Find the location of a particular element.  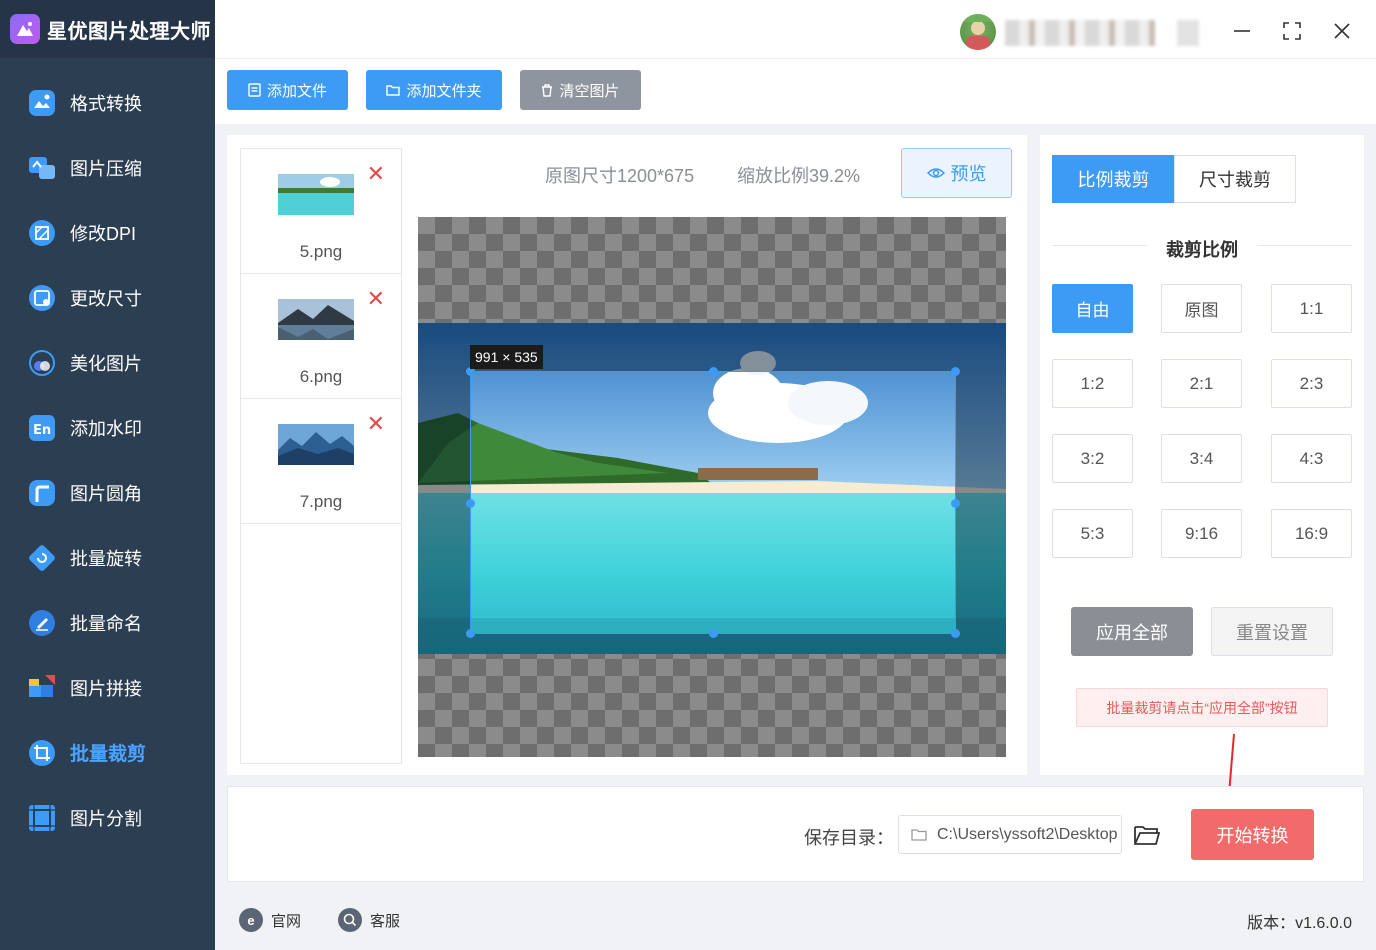

sidebar-item-split: 图片分割 is located at coordinates (107, 817).